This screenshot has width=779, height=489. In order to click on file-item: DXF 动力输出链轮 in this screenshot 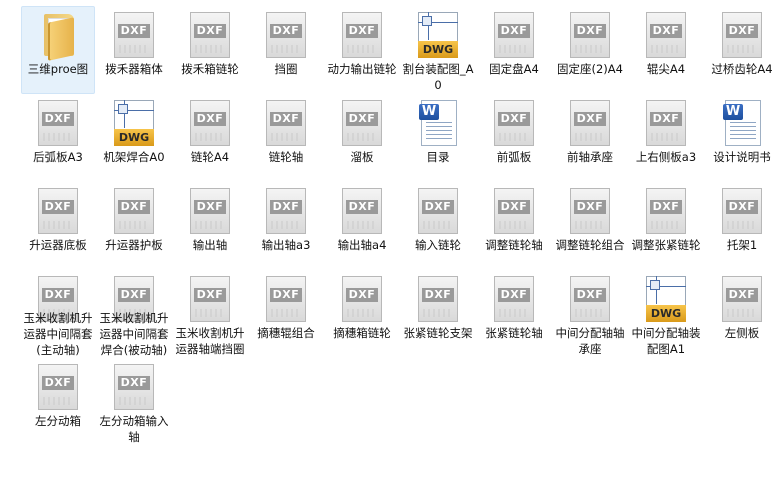, I will do `click(362, 50)`.